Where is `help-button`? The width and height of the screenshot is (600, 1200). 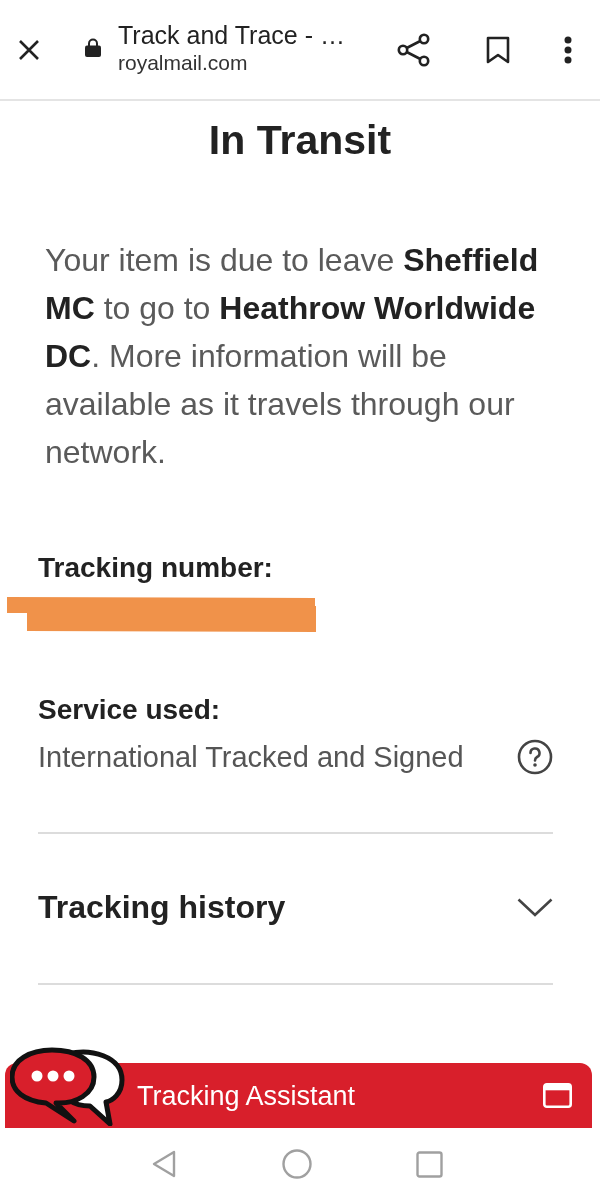
help-button is located at coordinates (535, 757).